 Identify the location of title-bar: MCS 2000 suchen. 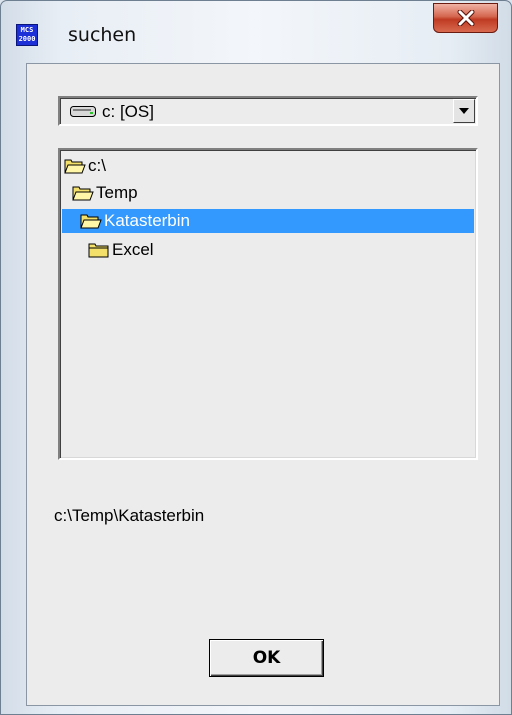
(256, 32).